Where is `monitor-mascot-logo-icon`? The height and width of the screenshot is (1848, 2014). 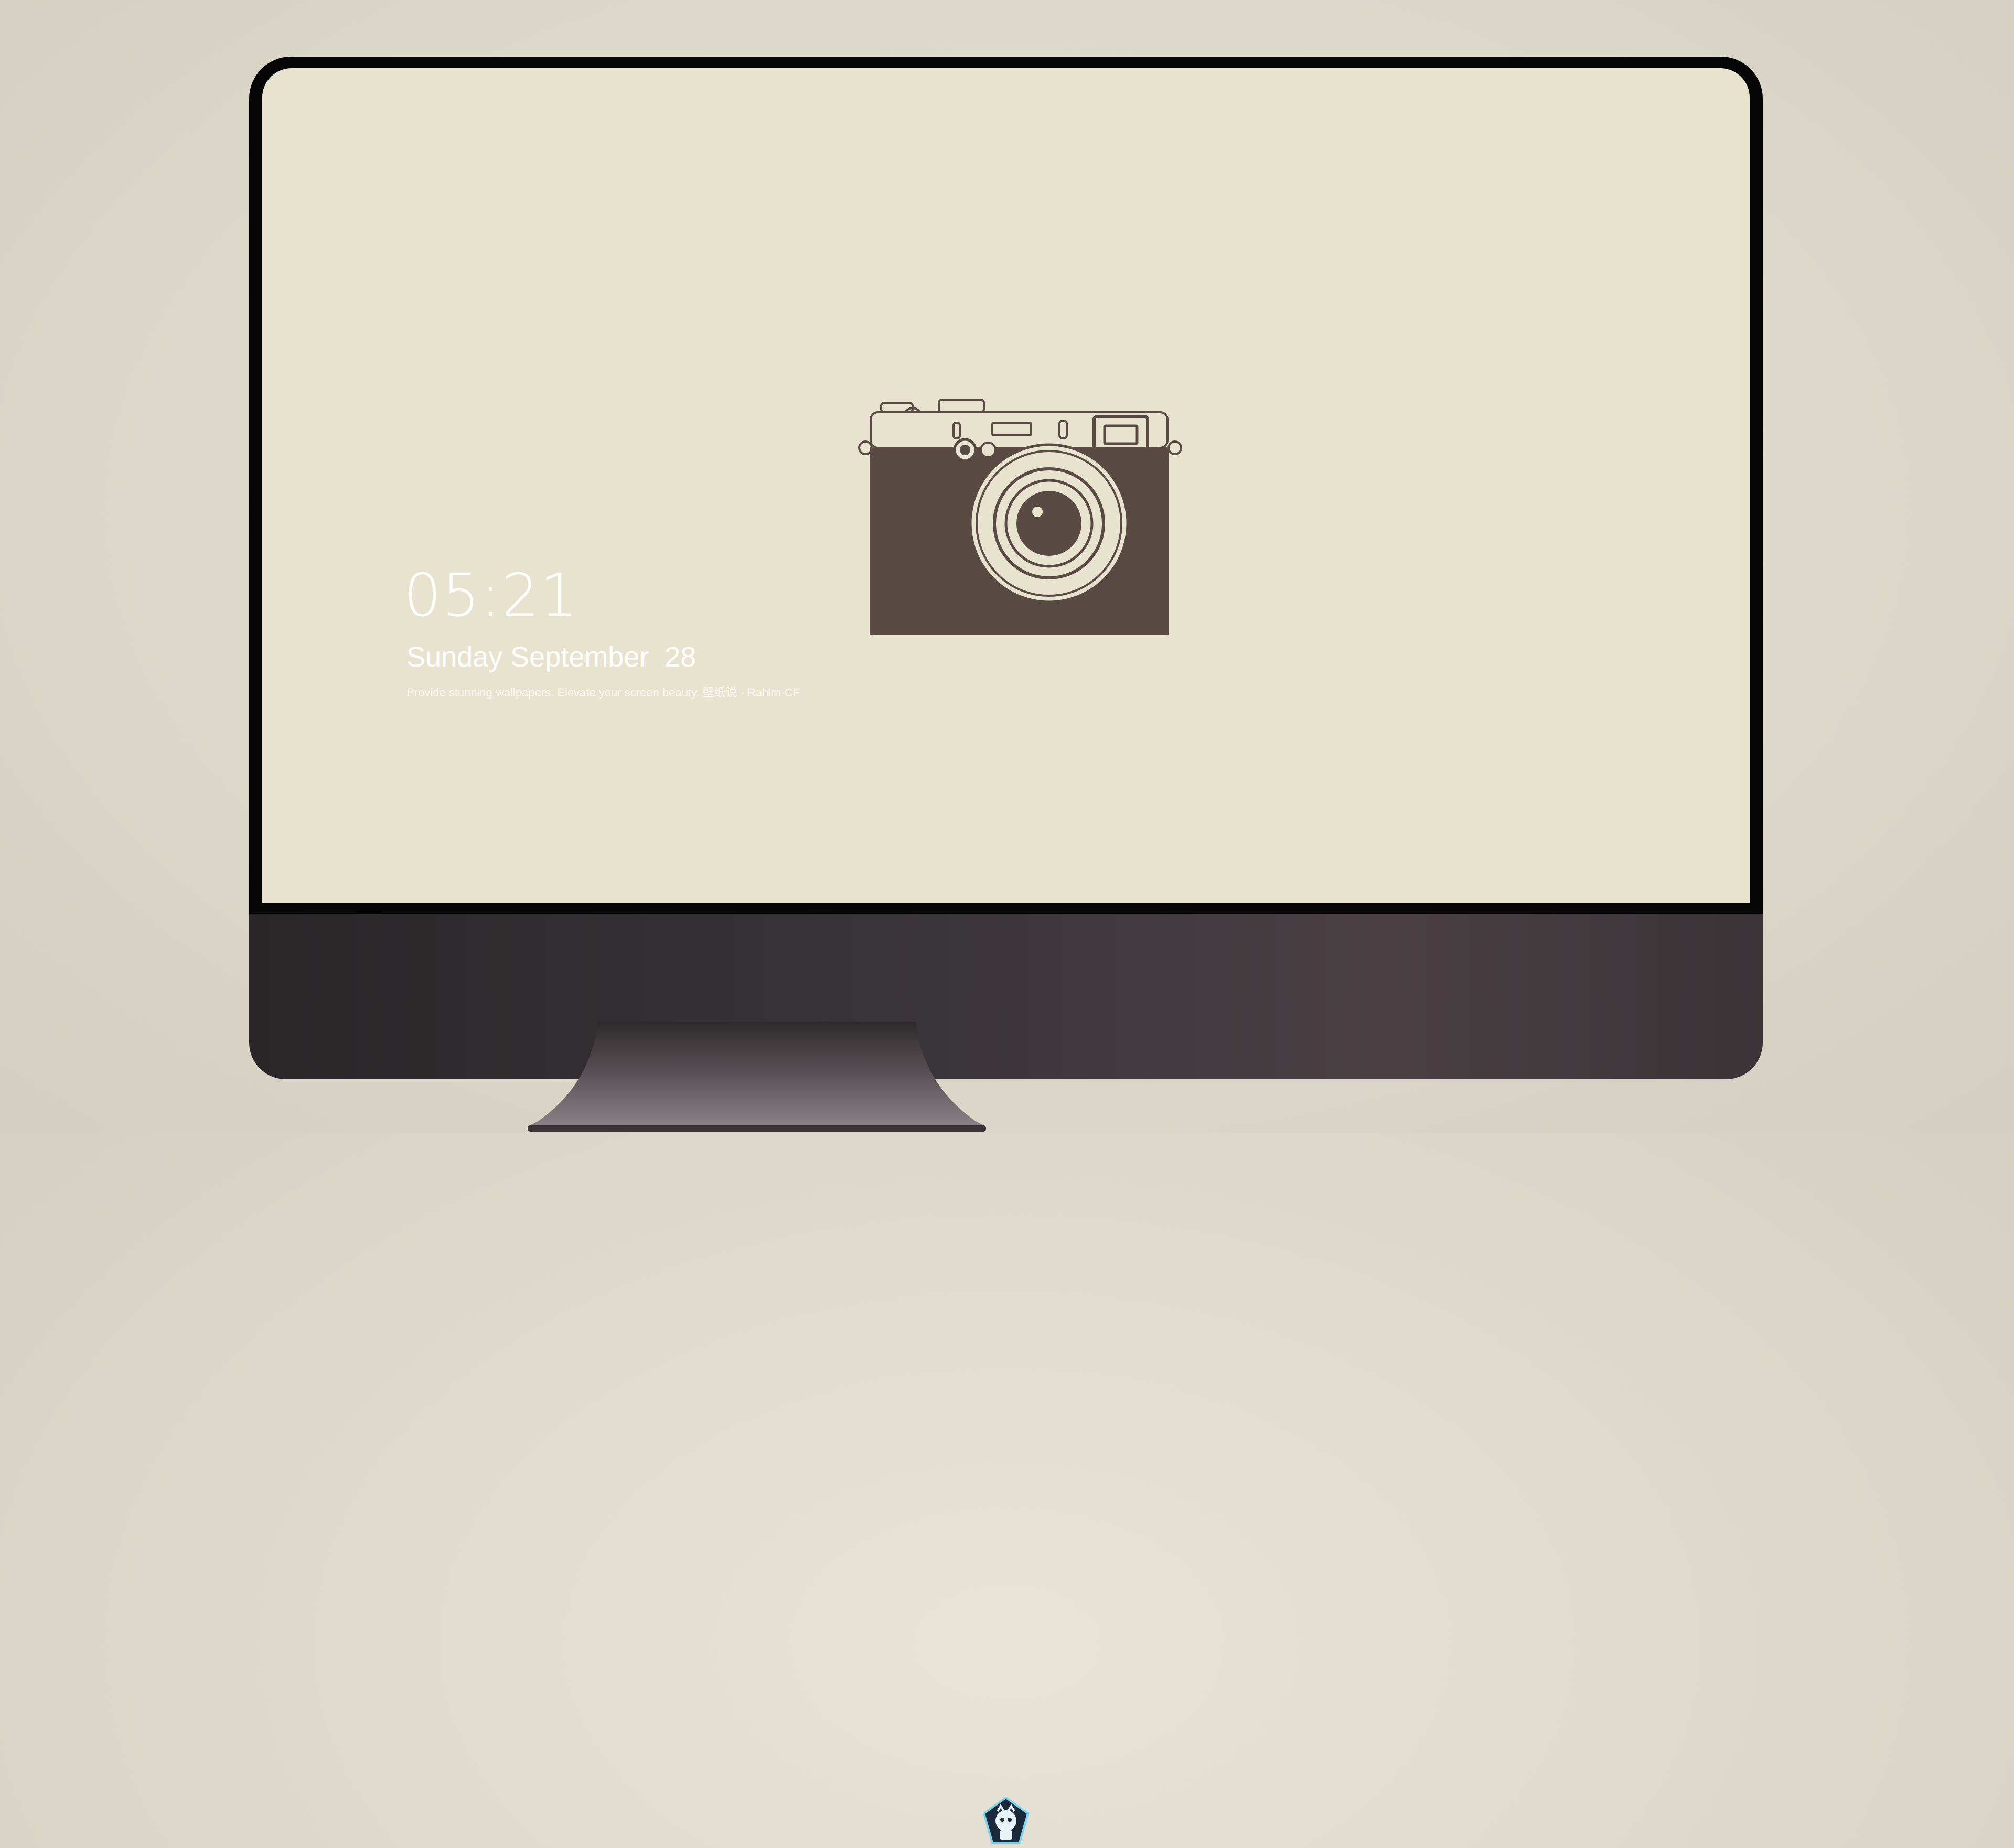
monitor-mascot-logo-icon is located at coordinates (1006, 1820).